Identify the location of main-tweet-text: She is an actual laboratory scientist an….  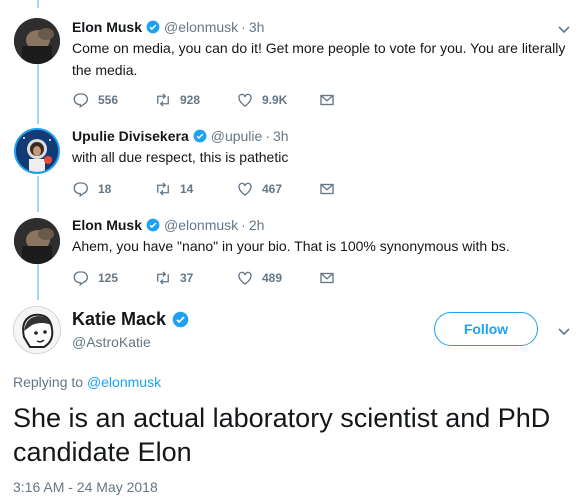
(282, 435).